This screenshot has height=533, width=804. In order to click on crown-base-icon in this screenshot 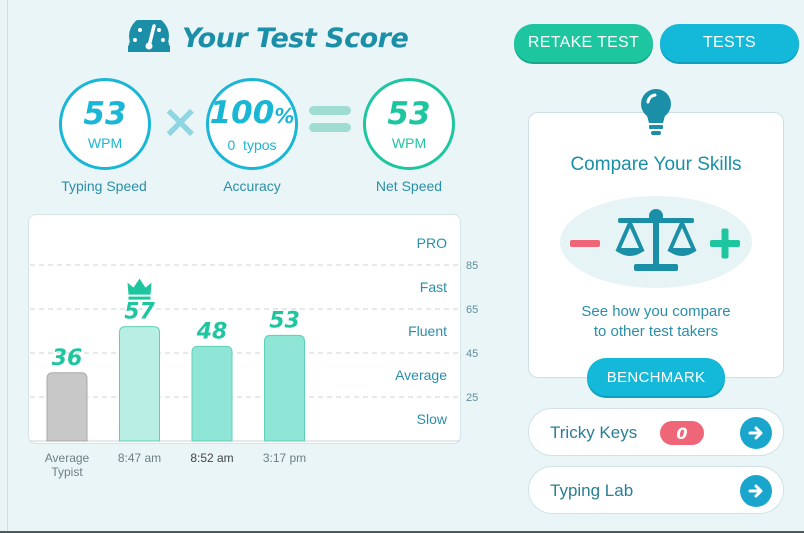, I will do `click(139, 298)`.